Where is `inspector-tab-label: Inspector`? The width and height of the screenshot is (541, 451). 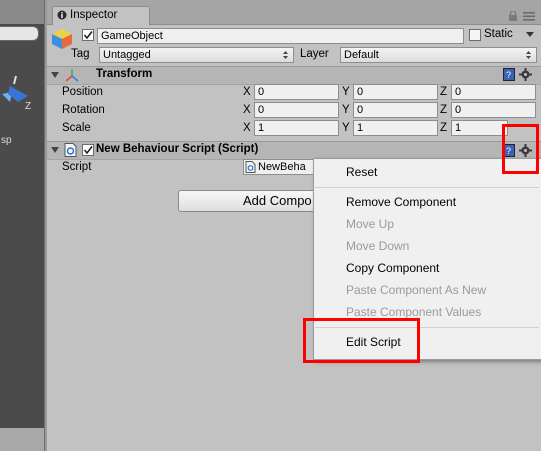
inspector-tab-label: Inspector is located at coordinates (94, 15).